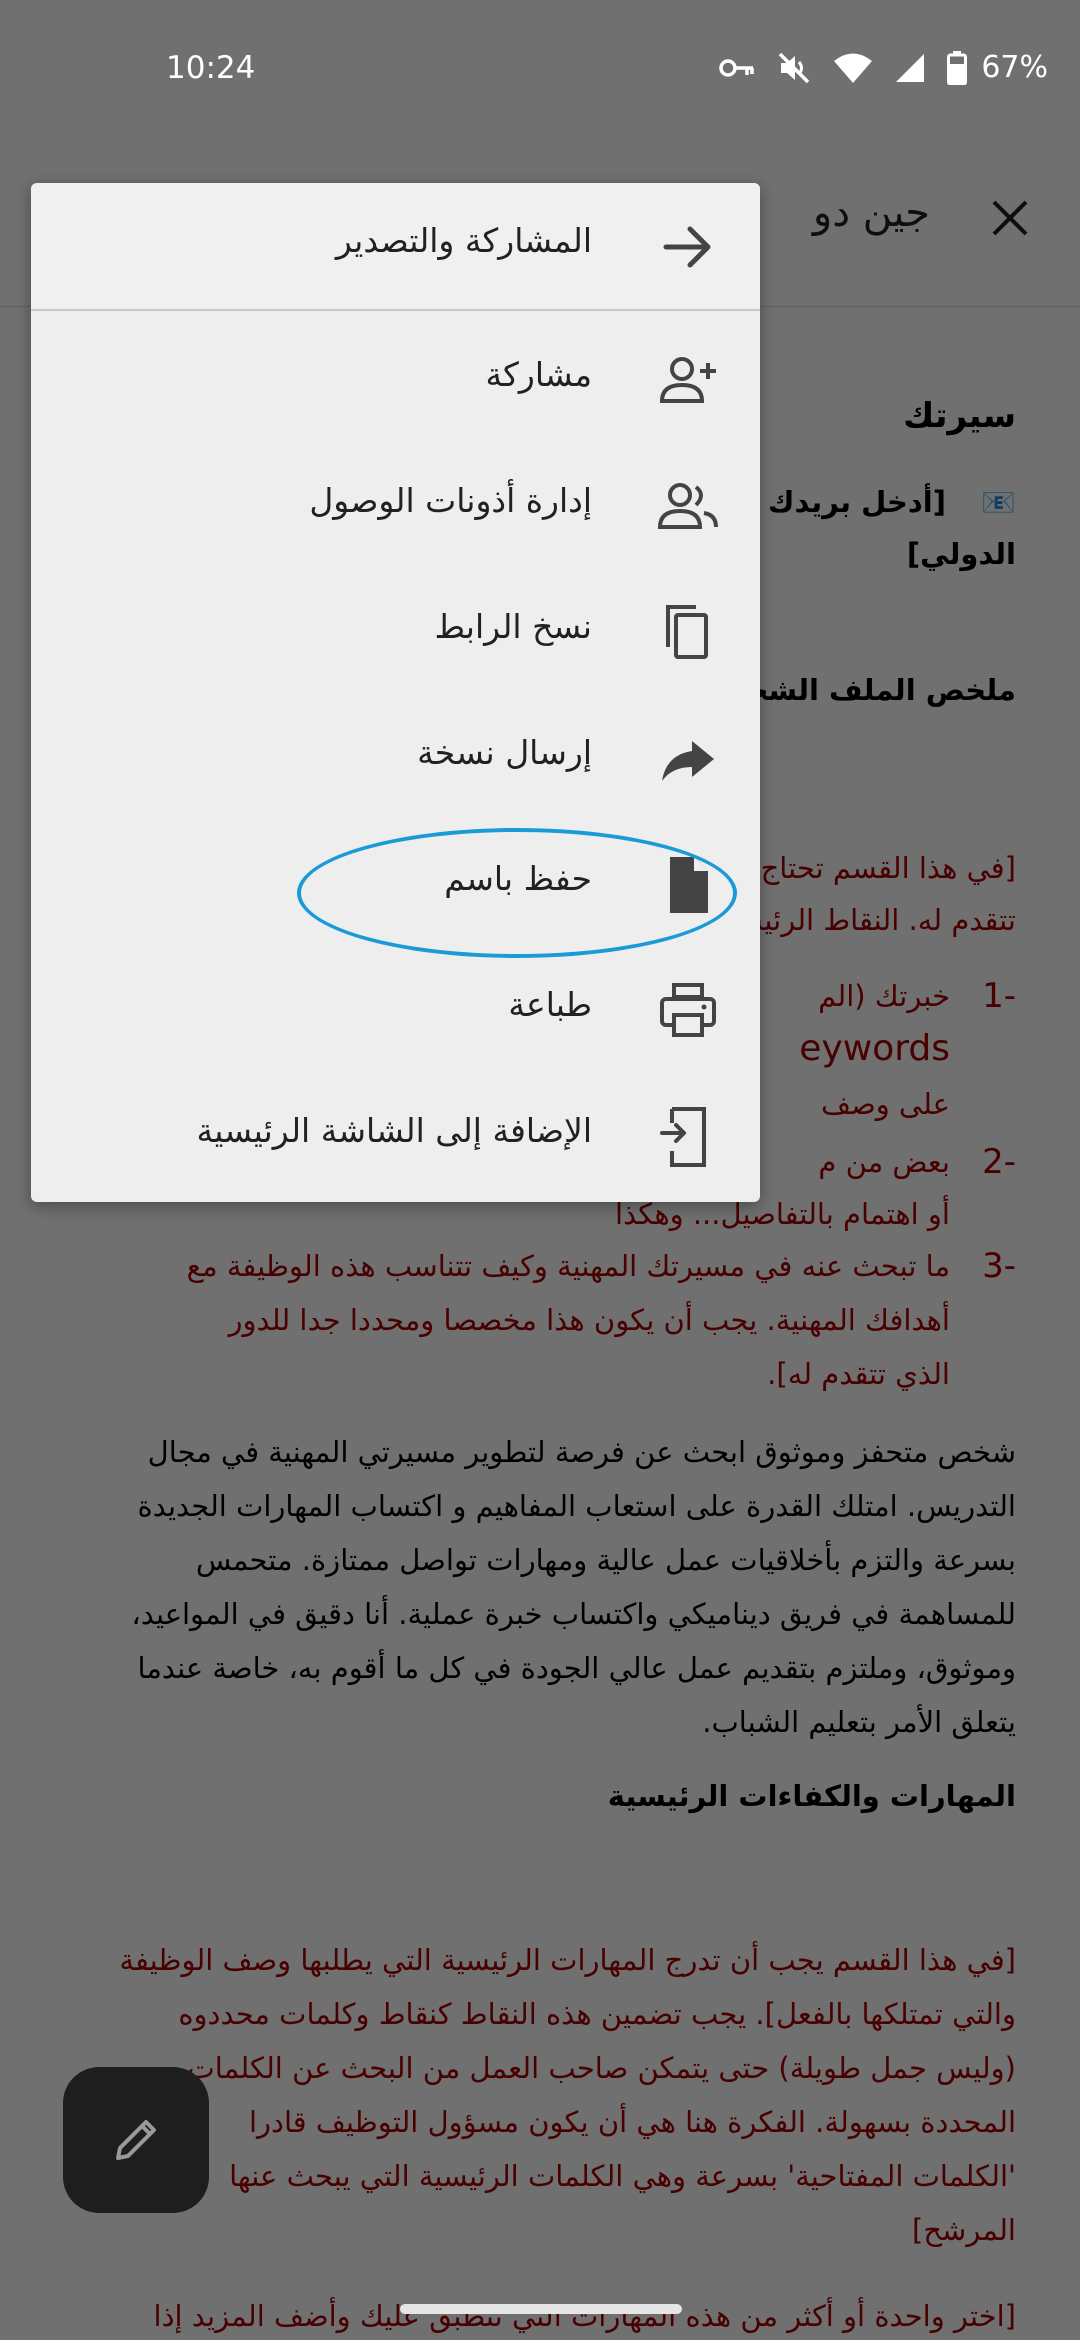 The width and height of the screenshot is (1080, 2343). I want to click on close-icon, so click(1010, 218).